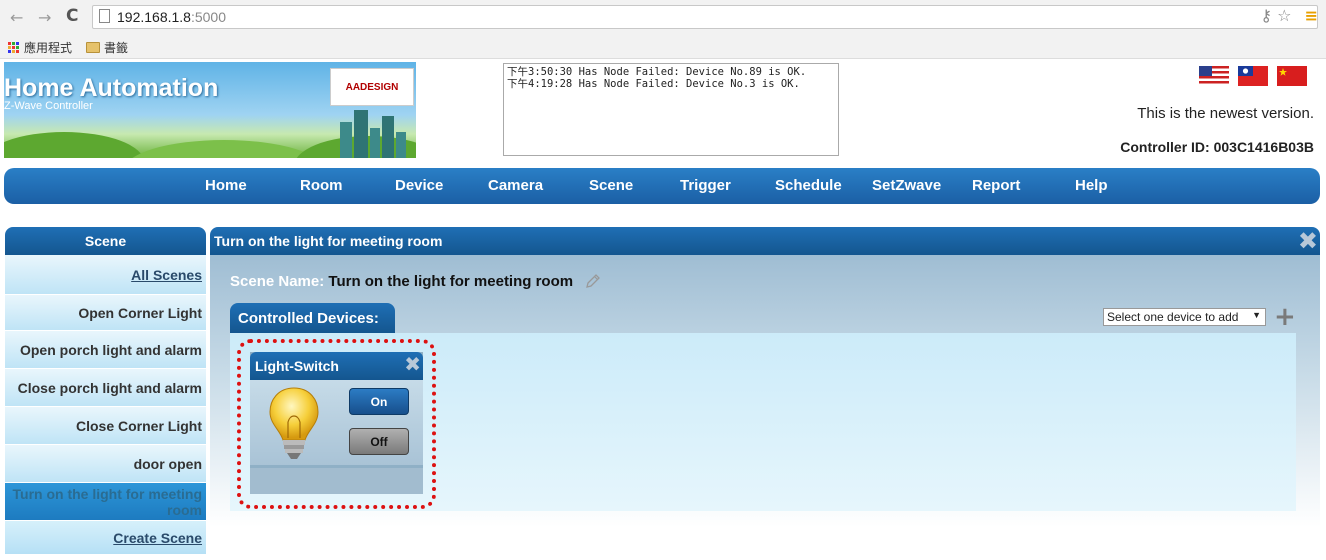 Image resolution: width=1326 pixels, height=560 pixels. I want to click on device-card-body: On Off, so click(336, 422).